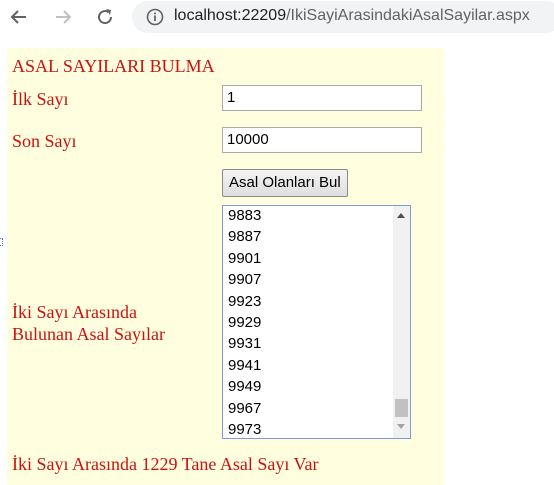 This screenshot has height=485, width=554. I want to click on list-item: 9887, so click(244, 236).